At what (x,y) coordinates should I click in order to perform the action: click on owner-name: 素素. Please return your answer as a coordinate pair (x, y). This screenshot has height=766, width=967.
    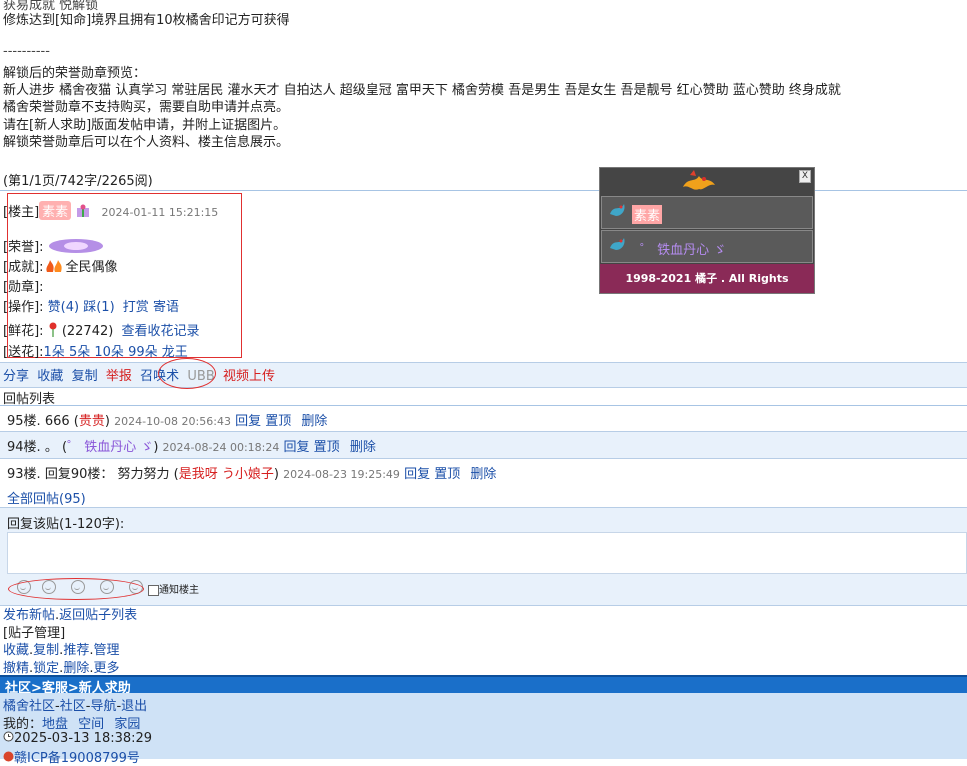
    Looking at the image, I should click on (55, 210).